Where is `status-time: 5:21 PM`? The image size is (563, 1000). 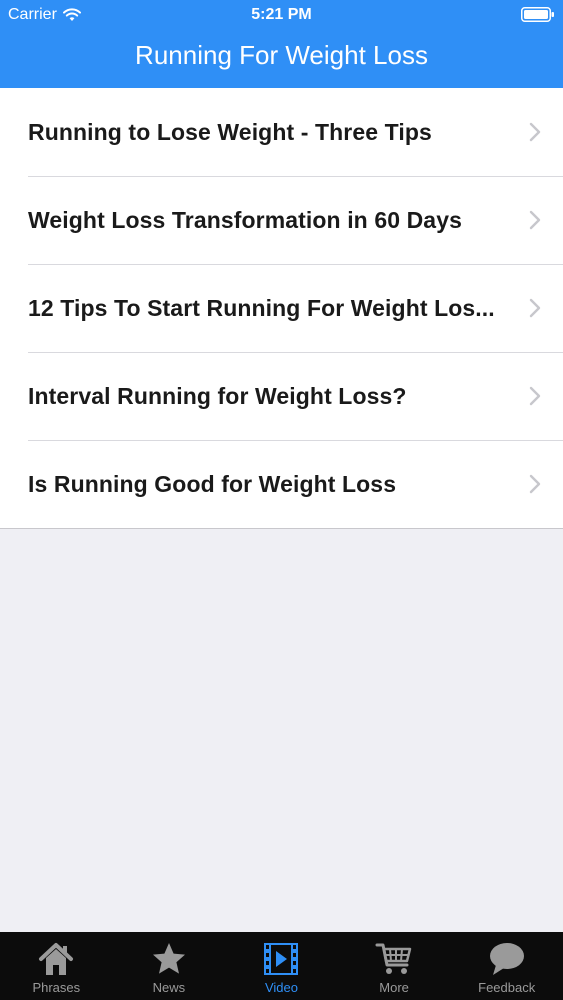
status-time: 5:21 PM is located at coordinates (281, 14).